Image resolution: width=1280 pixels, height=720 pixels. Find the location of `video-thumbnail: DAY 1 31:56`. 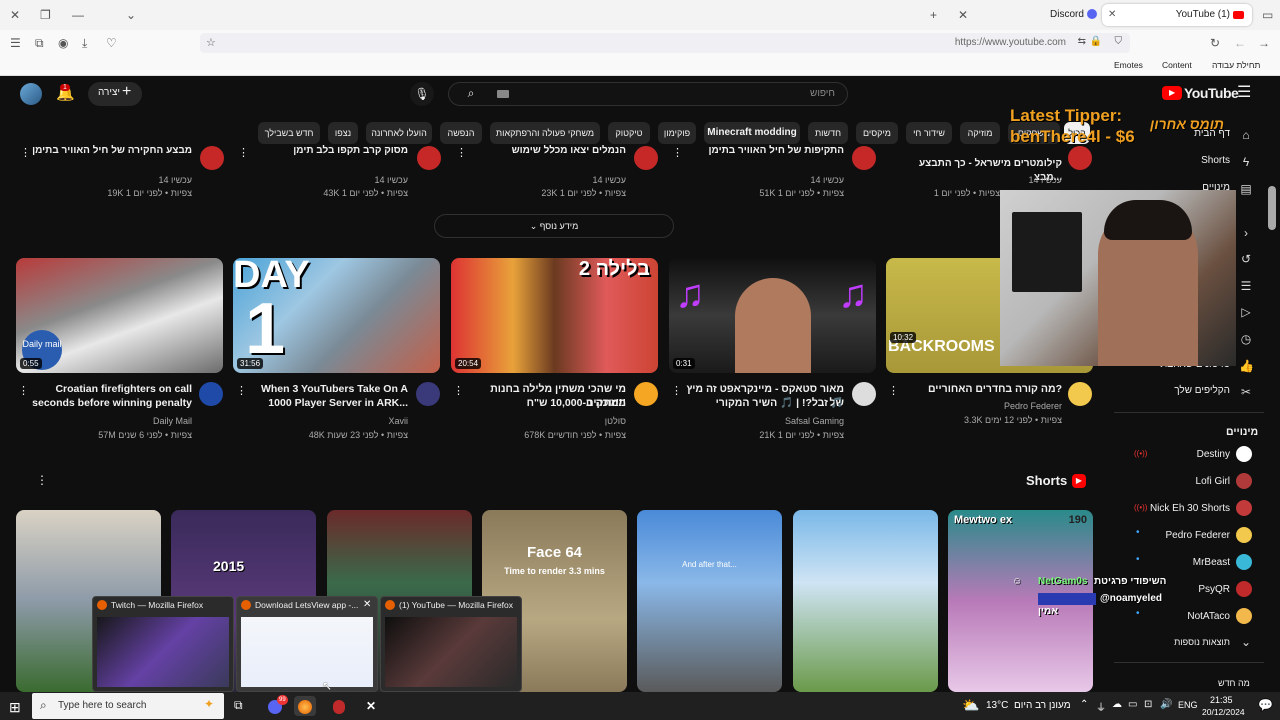

video-thumbnail: DAY 1 31:56 is located at coordinates (336, 315).